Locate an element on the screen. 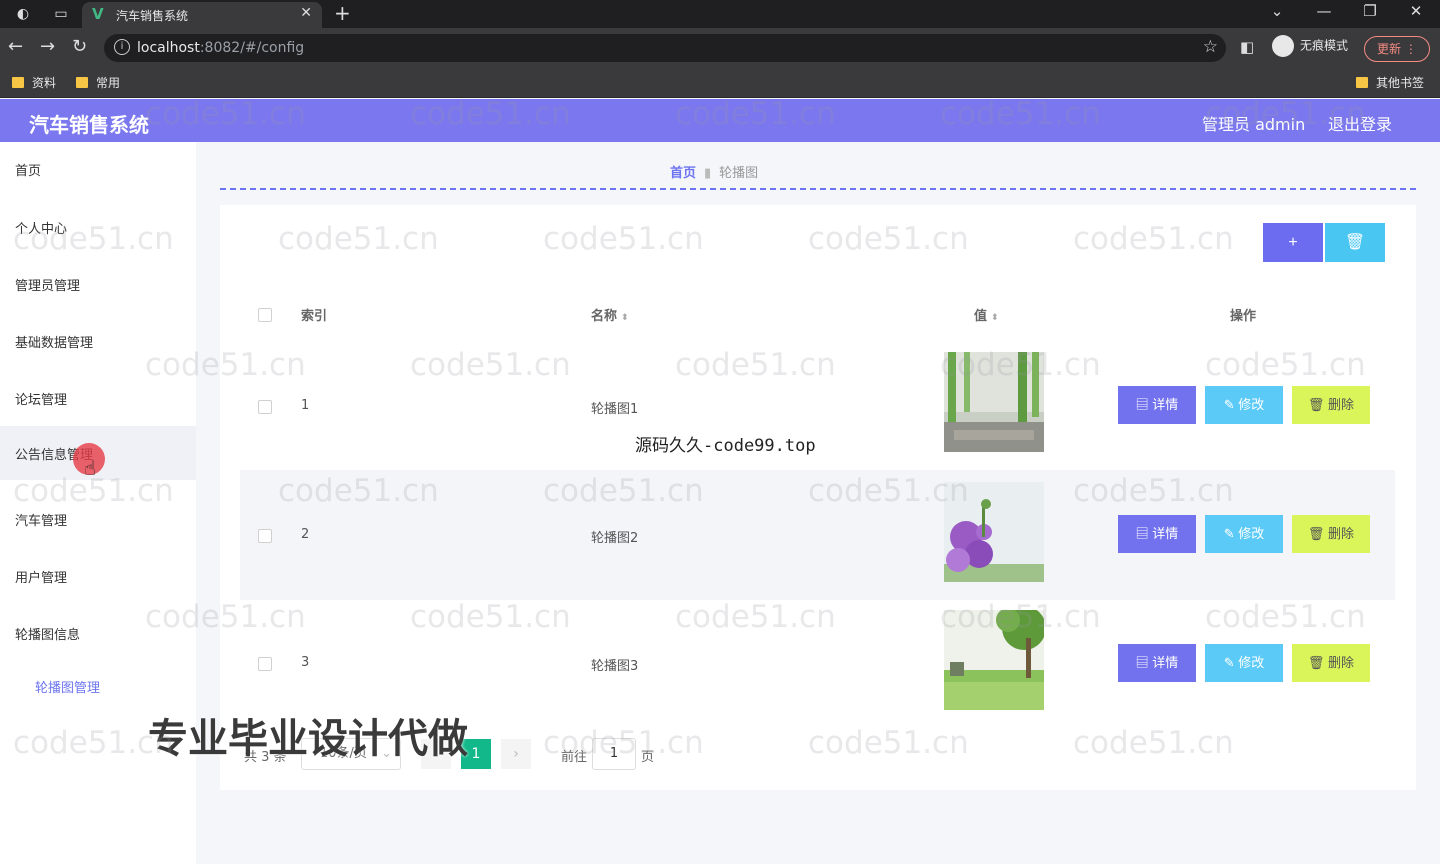 The image size is (1440, 864). incognito-indicator: 无痕模式 is located at coordinates (1310, 46).